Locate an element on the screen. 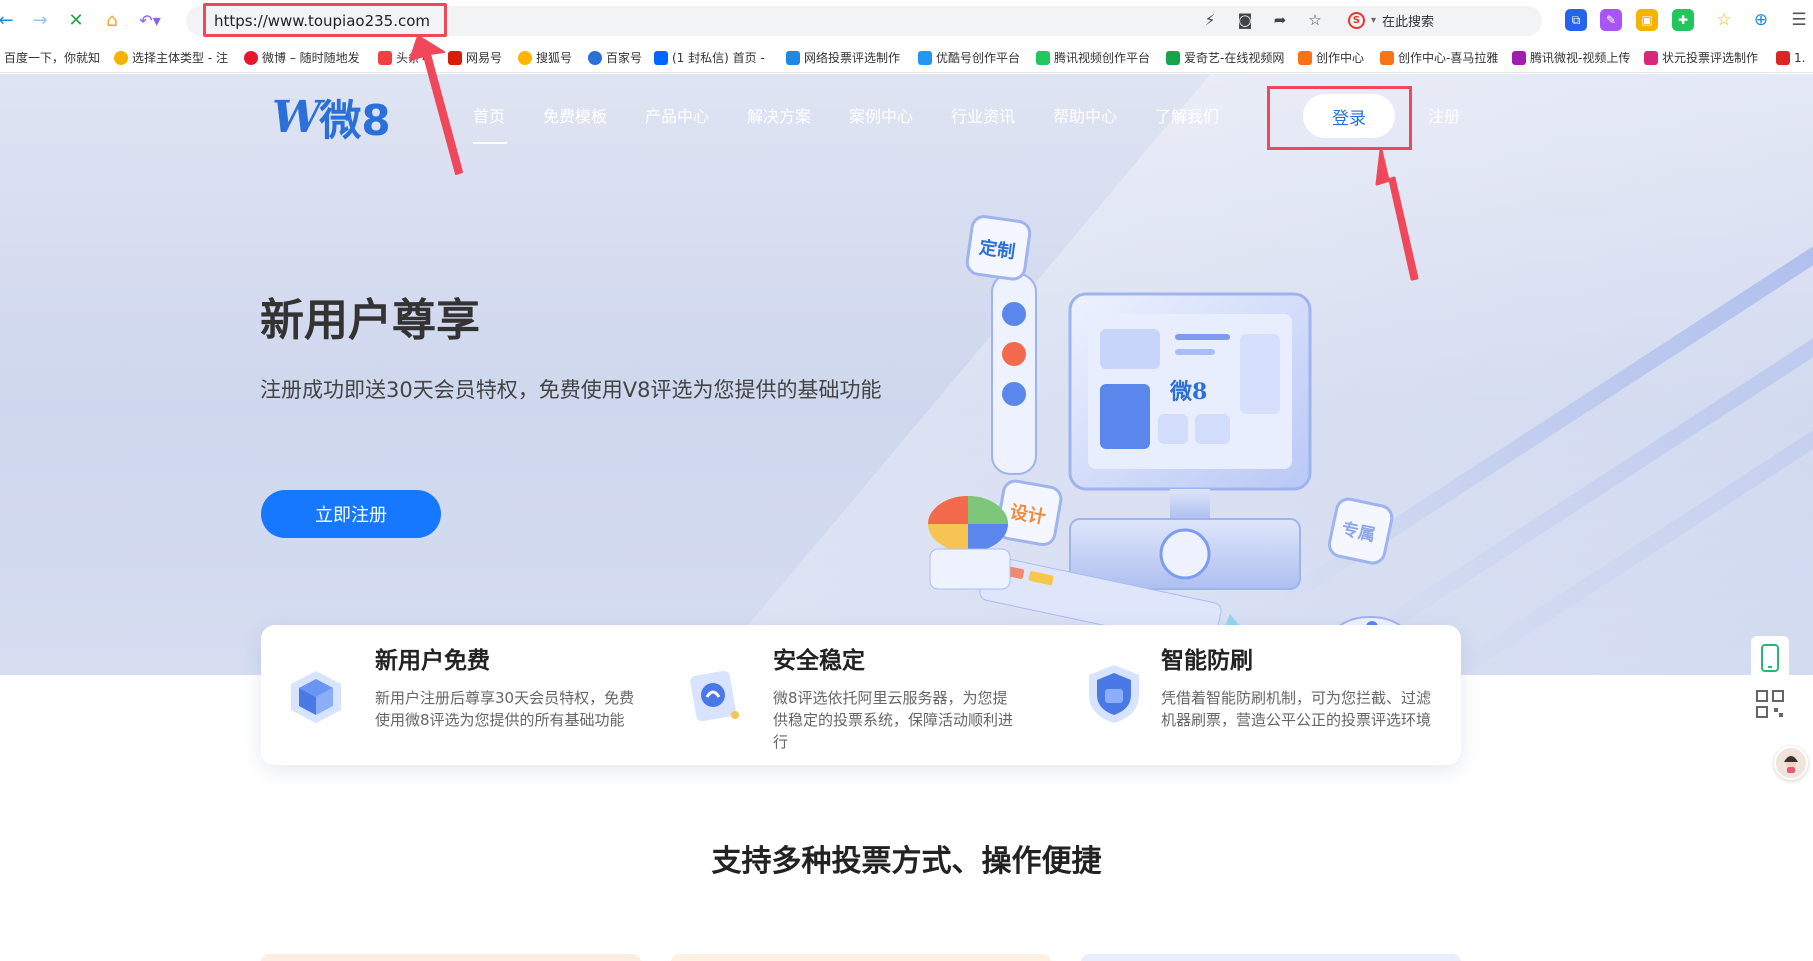 This screenshot has width=1813, height=961. arrow-to-login is located at coordinates (1397, 214).